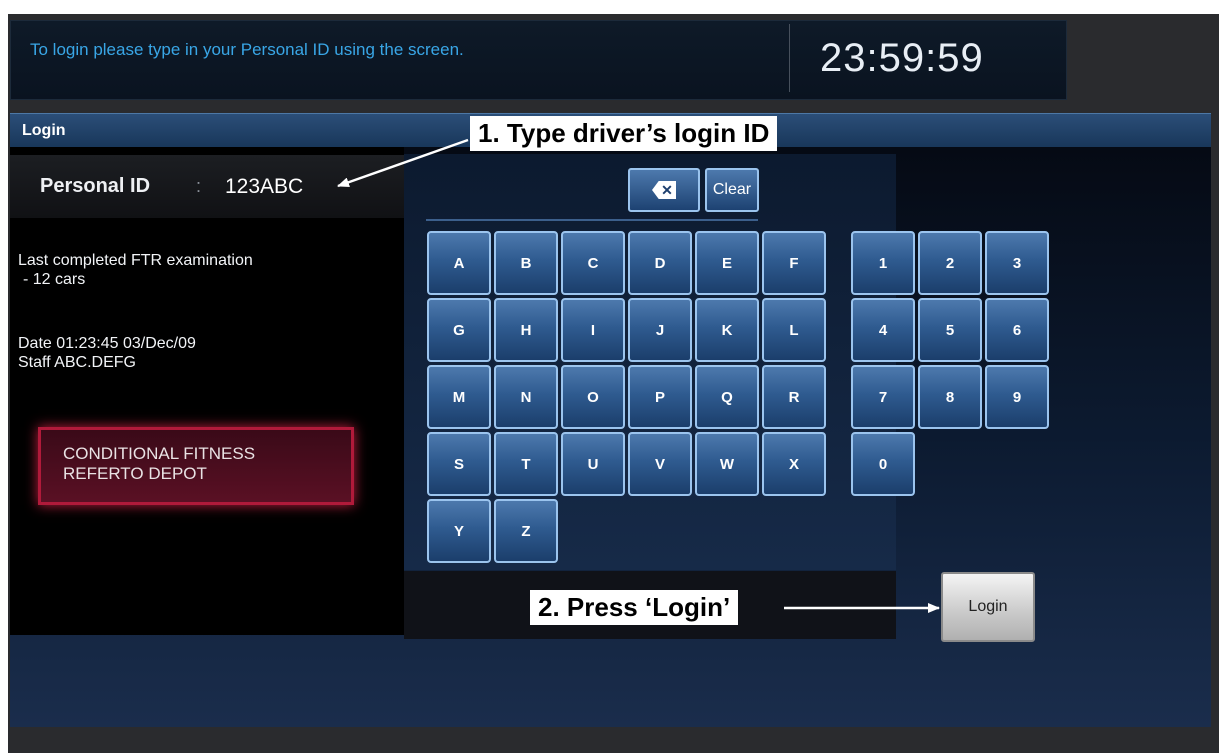 This screenshot has width=1219, height=753. I want to click on backspace-icon: ✕, so click(664, 190).